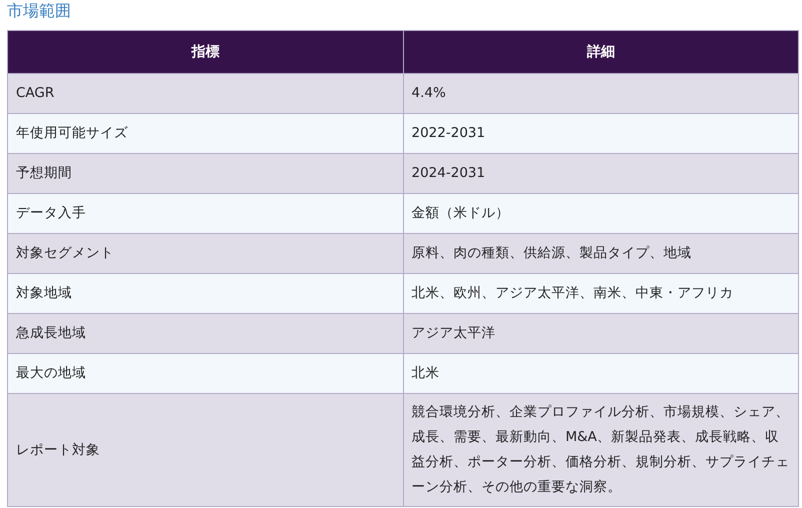  I want to click on table-cell: 2024-2031, so click(600, 174).